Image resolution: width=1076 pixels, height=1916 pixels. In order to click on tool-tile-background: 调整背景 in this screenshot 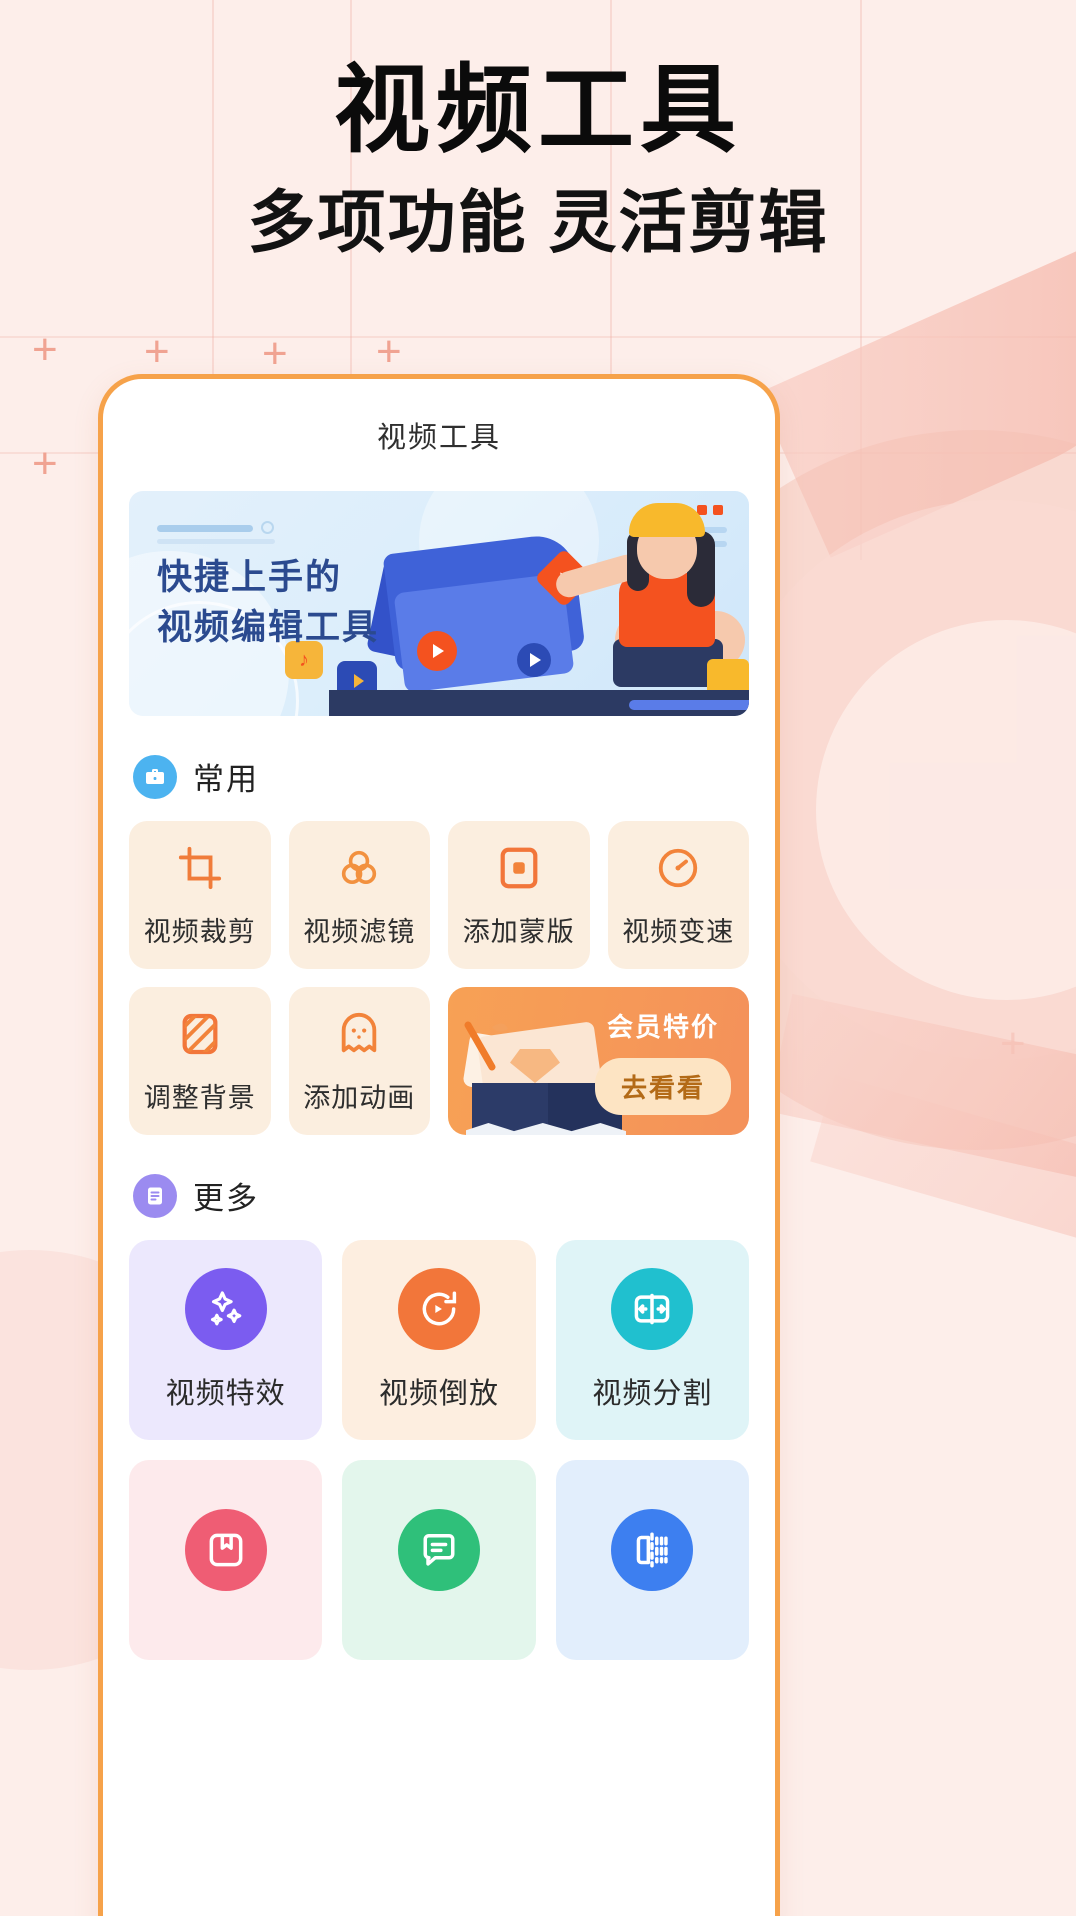, I will do `click(200, 1061)`.